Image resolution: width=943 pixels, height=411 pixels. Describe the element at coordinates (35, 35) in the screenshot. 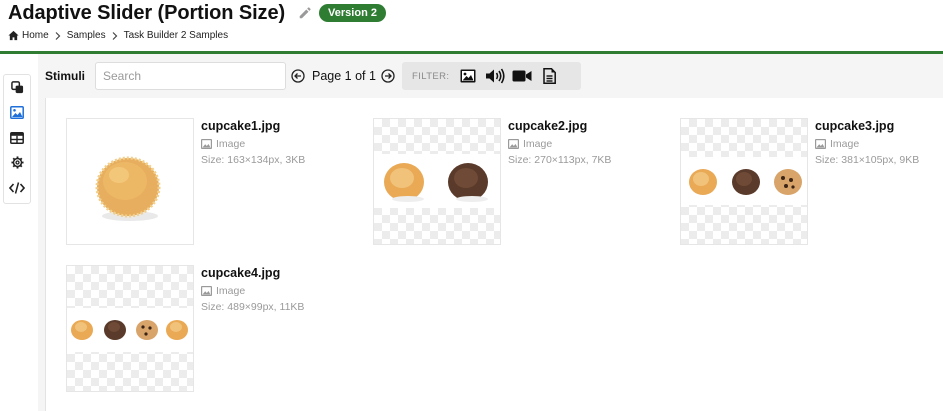

I see `breadcrumb-label: Home` at that location.